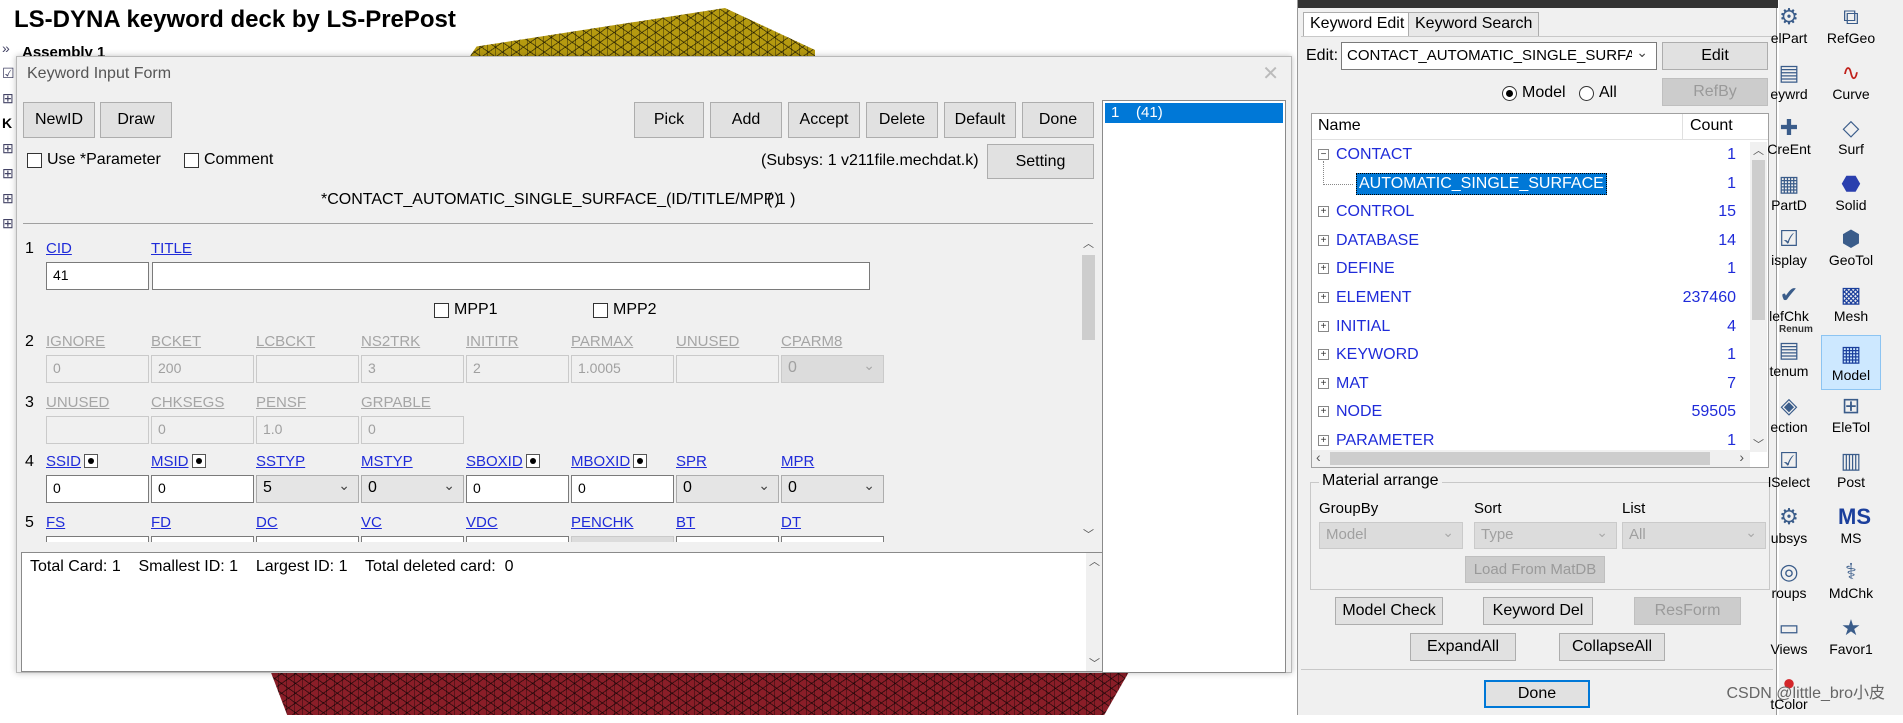 The width and height of the screenshot is (1903, 723). What do you see at coordinates (1531, 213) in the screenshot?
I see `tree-item-control: + CONTROL 15` at bounding box center [1531, 213].